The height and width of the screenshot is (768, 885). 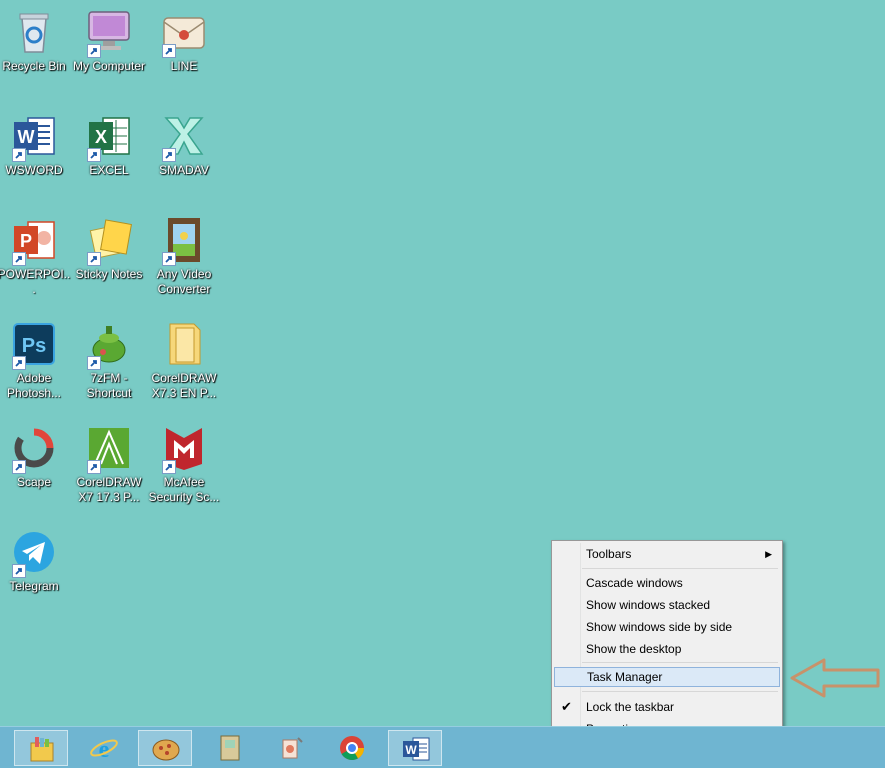 What do you see at coordinates (109, 274) in the screenshot?
I see `desktop-icon-label: Sticky Notes` at bounding box center [109, 274].